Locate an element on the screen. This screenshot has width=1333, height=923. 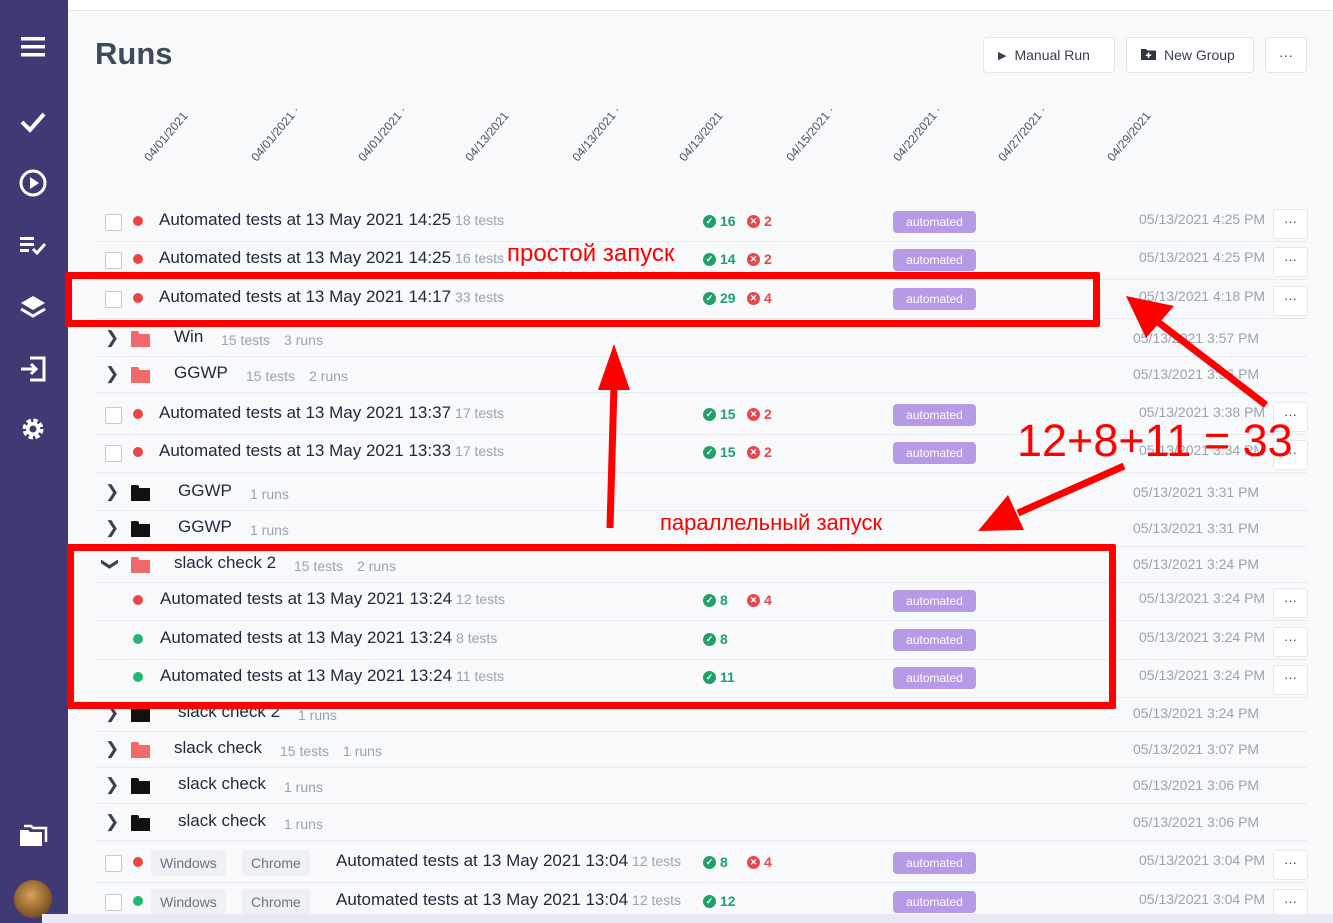
page-title: Runs is located at coordinates (134, 53).